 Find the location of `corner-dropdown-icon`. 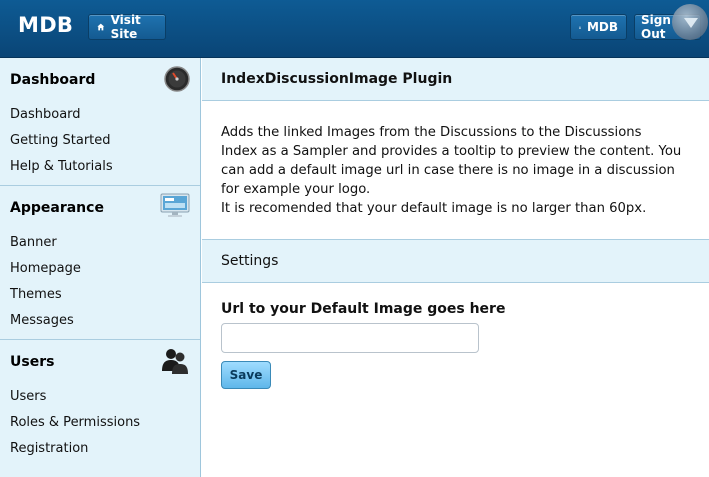

corner-dropdown-icon is located at coordinates (690, 22).